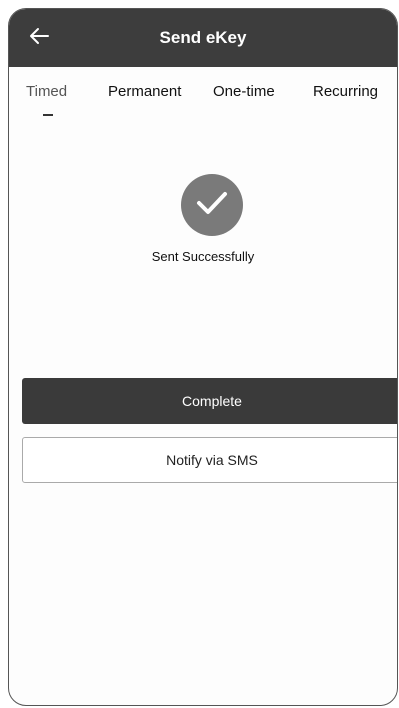 The height and width of the screenshot is (708, 399). Describe the element at coordinates (209, 401) in the screenshot. I see `complete-button: Complete` at that location.